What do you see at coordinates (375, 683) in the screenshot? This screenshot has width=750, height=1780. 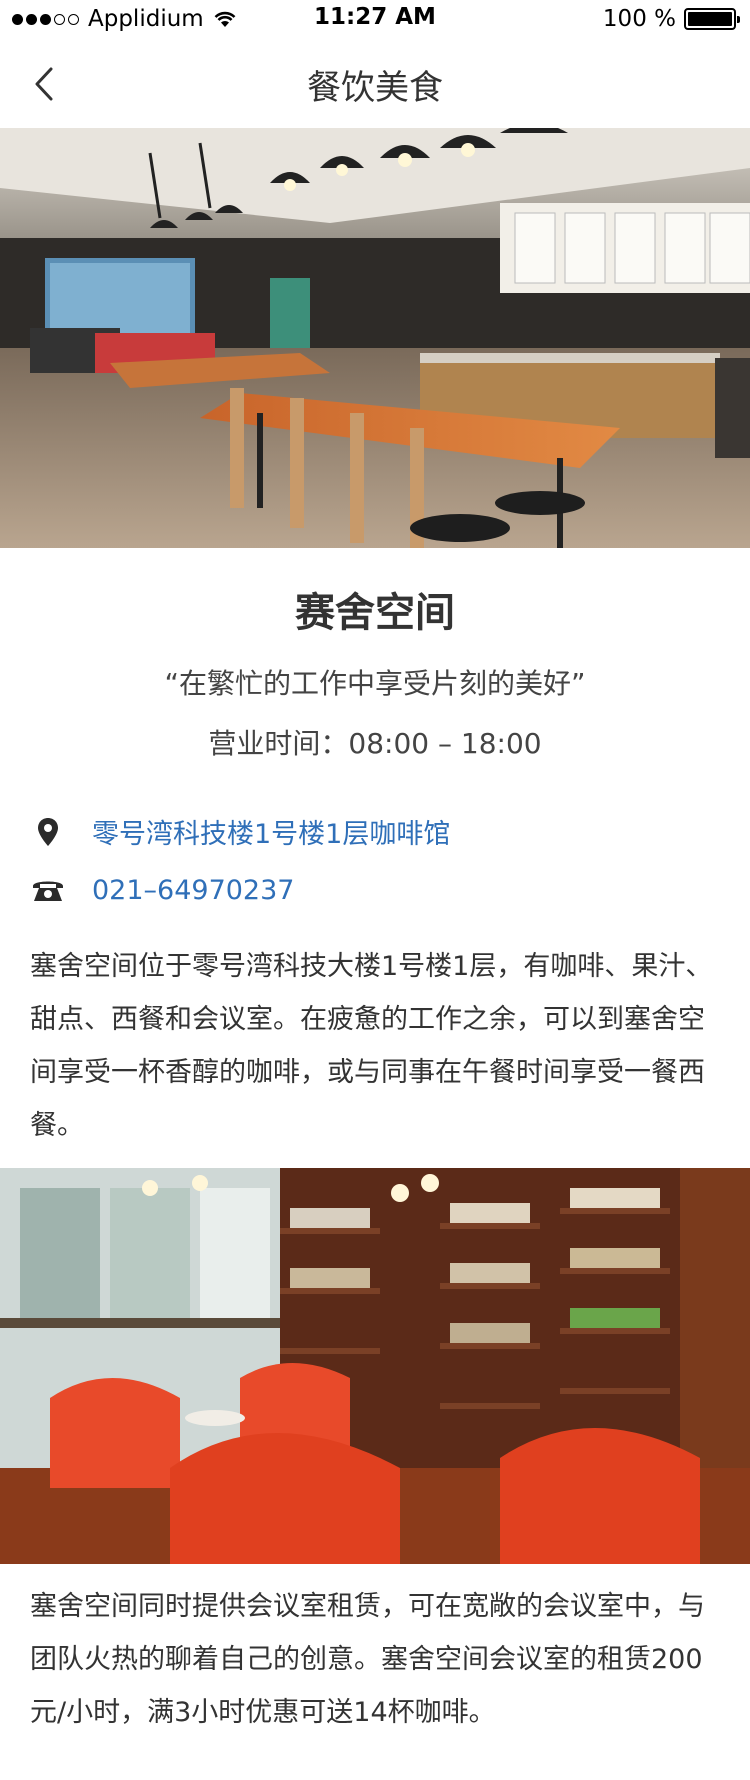 I see `venue-slogan: “在繁忙的工作中享受片刻的美好”` at bounding box center [375, 683].